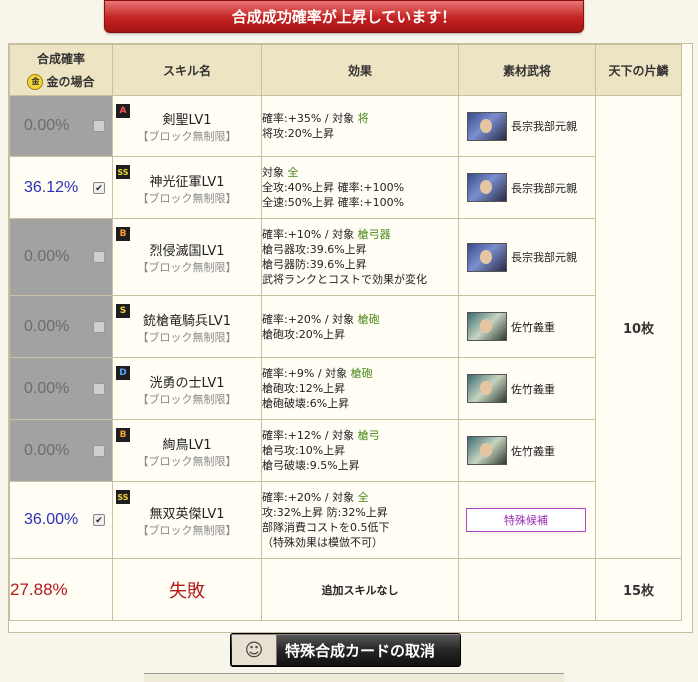 The width and height of the screenshot is (698, 682). I want to click on effect-line: 槍弓破壊:9.5%上昇, so click(311, 465).